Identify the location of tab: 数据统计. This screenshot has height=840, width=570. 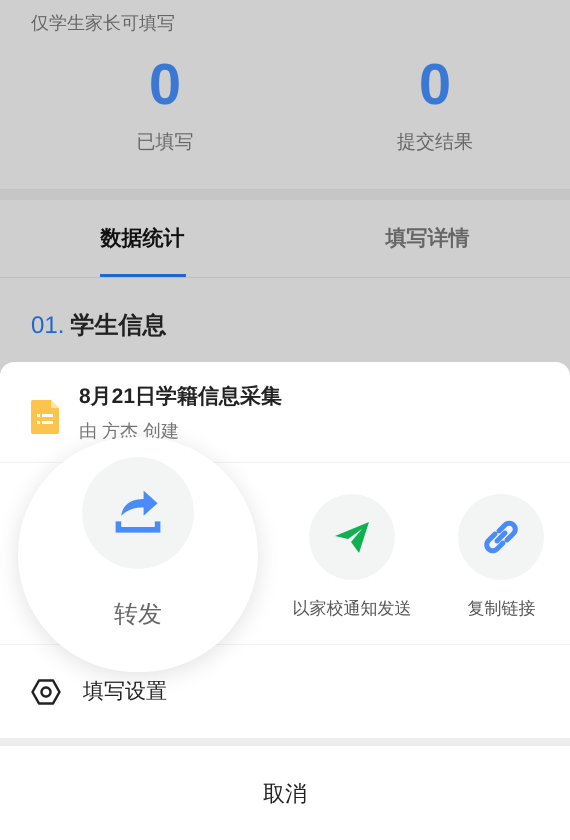
(143, 238).